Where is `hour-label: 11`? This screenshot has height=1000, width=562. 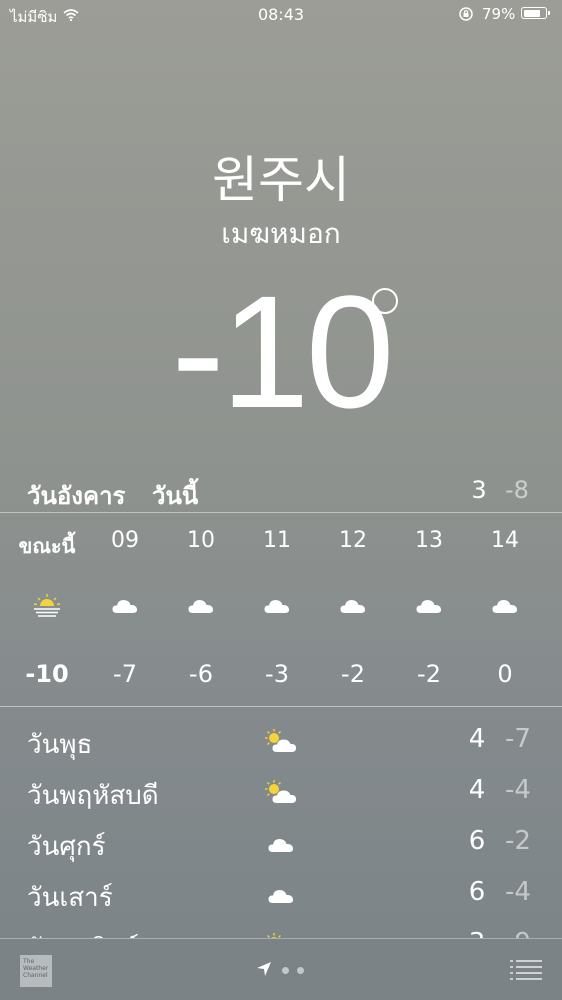 hour-label: 11 is located at coordinates (277, 540).